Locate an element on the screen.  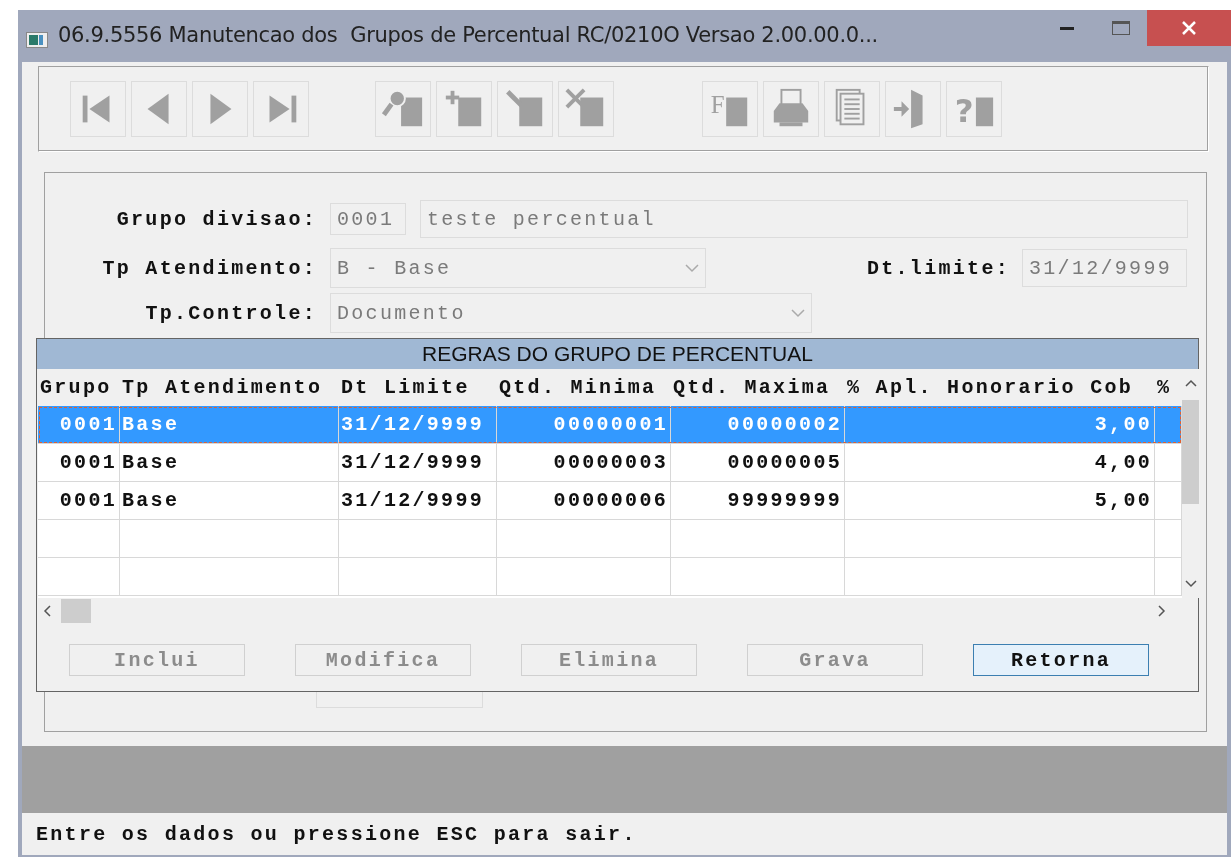
column-header: % is located at coordinates (1168, 387).